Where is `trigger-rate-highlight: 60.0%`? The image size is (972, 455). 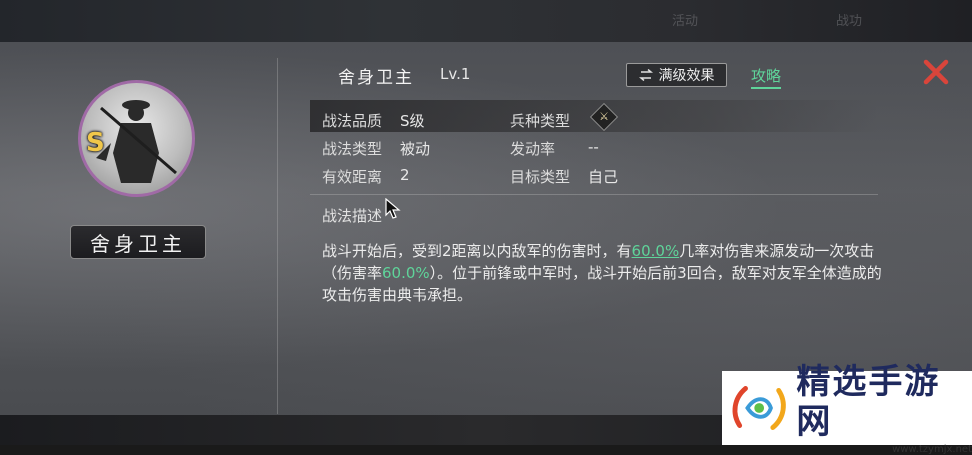
trigger-rate-highlight: 60.0% is located at coordinates (655, 251).